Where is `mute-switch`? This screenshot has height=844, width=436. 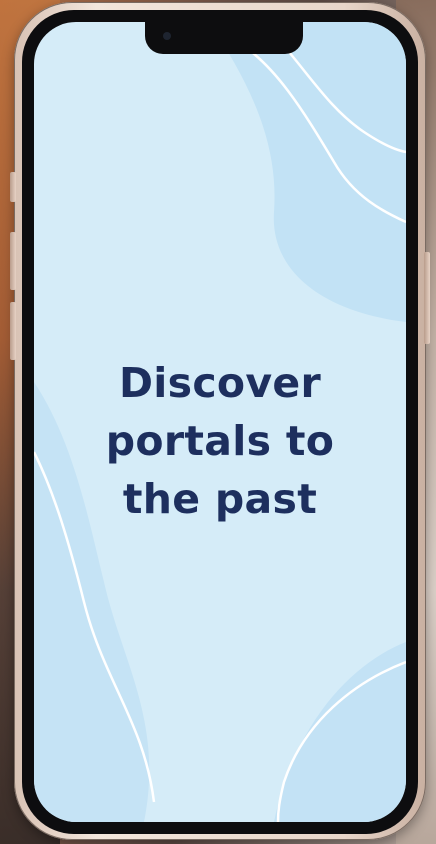
mute-switch is located at coordinates (13, 187).